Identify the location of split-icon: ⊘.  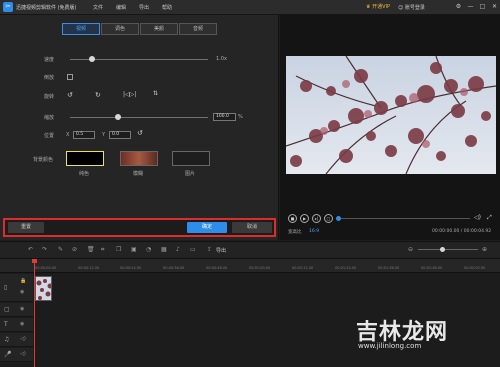
(74, 249).